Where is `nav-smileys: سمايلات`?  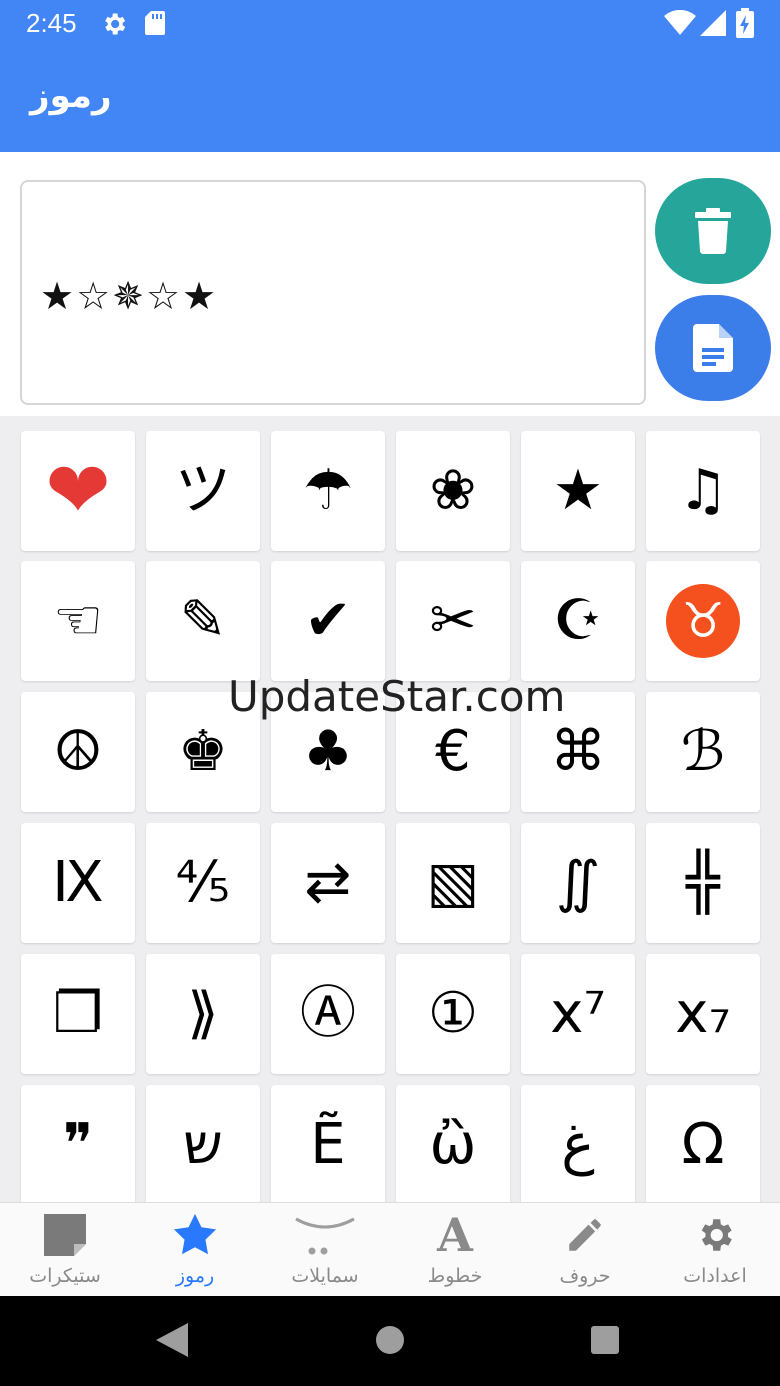
nav-smileys: سمايلات is located at coordinates (325, 1250).